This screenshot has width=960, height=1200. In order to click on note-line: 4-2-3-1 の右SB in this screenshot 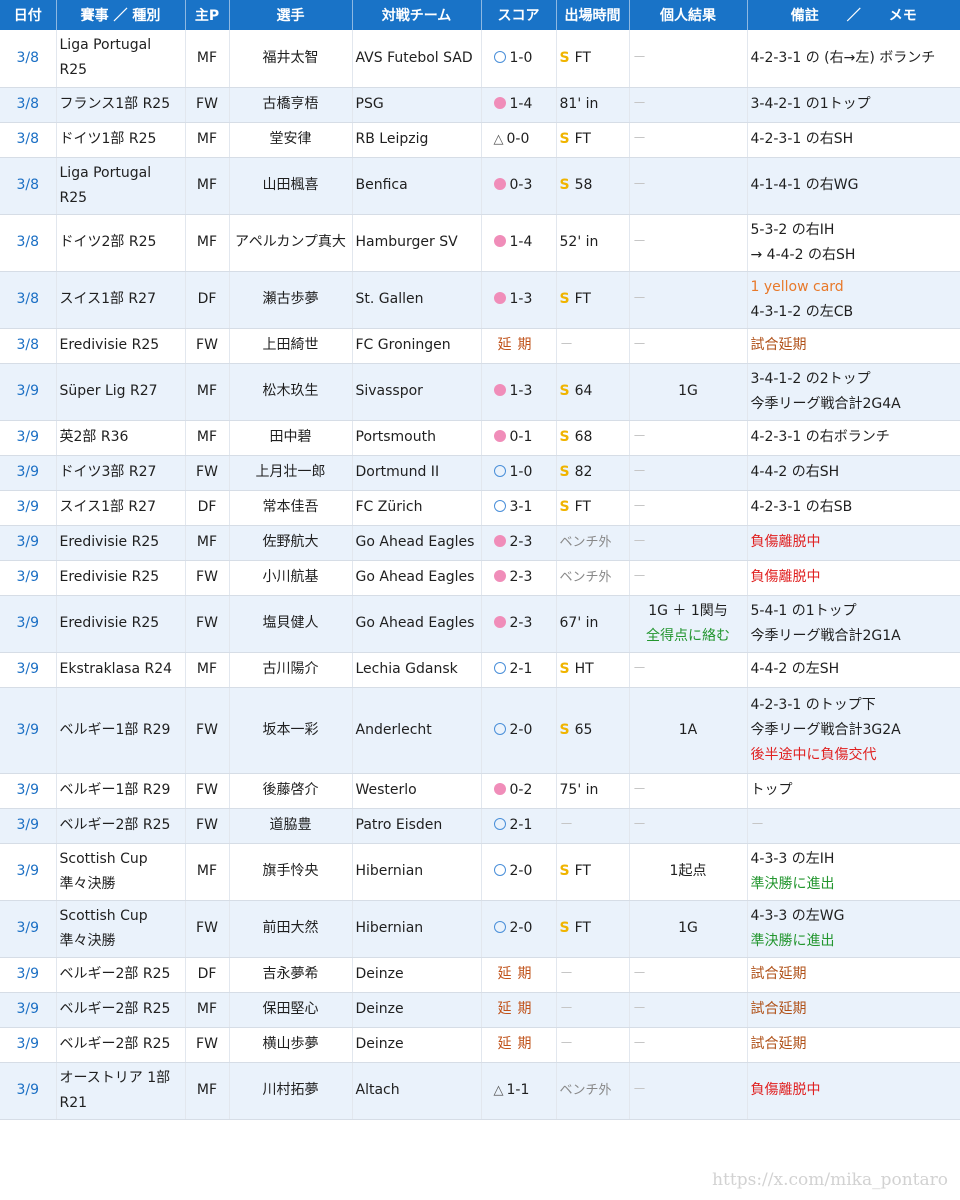, I will do `click(801, 507)`.